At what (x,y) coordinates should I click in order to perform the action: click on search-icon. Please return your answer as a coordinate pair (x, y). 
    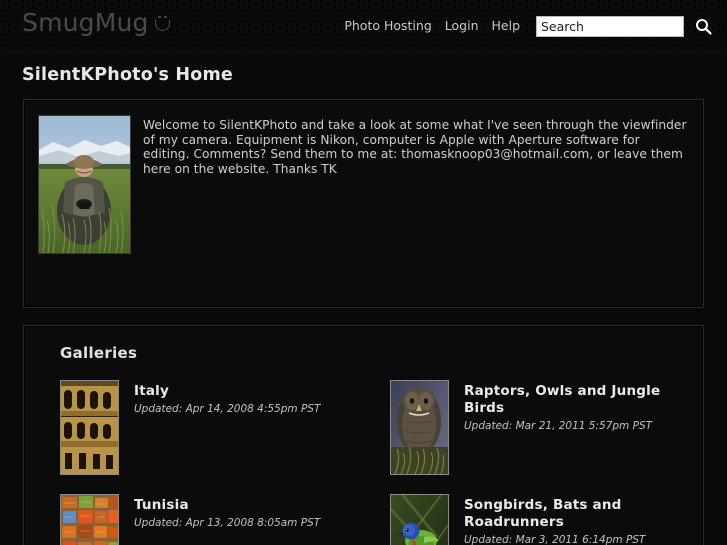
    Looking at the image, I should click on (703, 26).